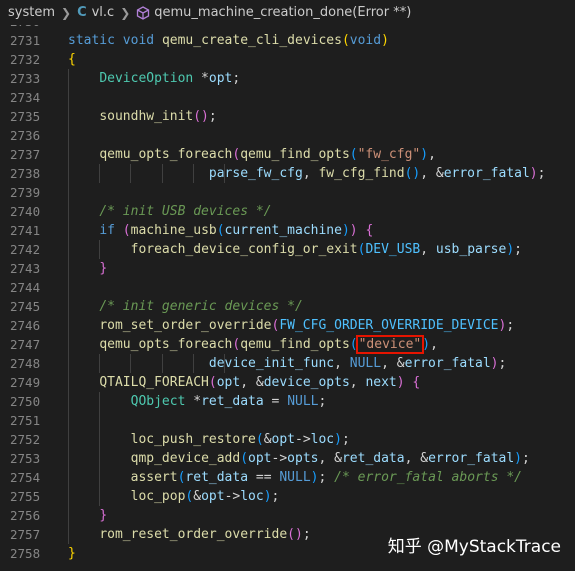 The image size is (575, 571). What do you see at coordinates (142, 116) in the screenshot?
I see `code-text: soundhw_init();` at bounding box center [142, 116].